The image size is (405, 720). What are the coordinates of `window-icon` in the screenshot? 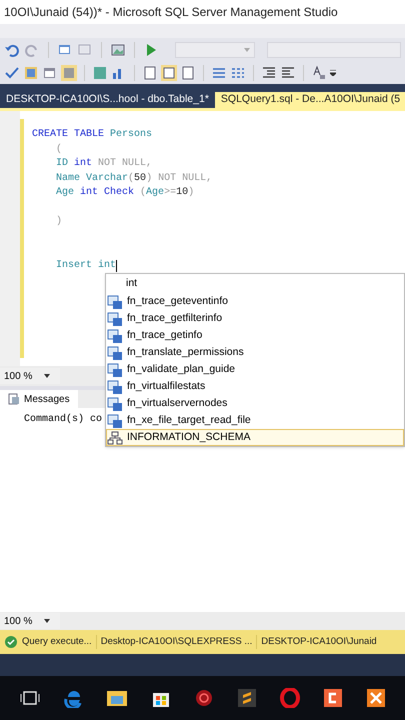 It's located at (50, 73).